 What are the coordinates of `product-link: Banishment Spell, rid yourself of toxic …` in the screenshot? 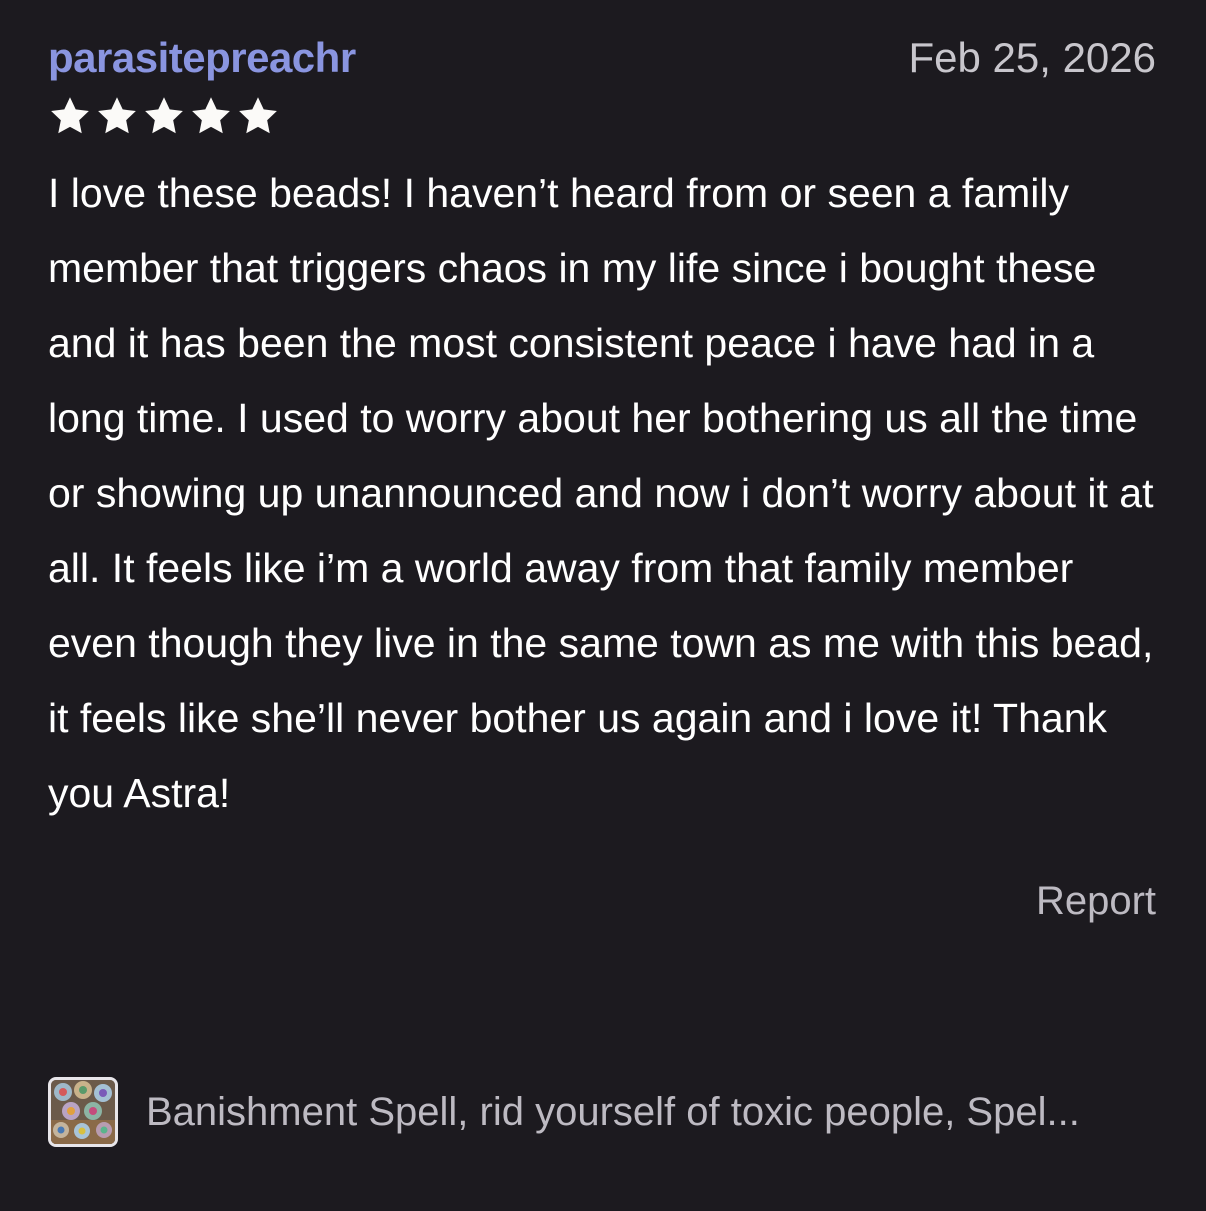 It's located at (602, 1112).